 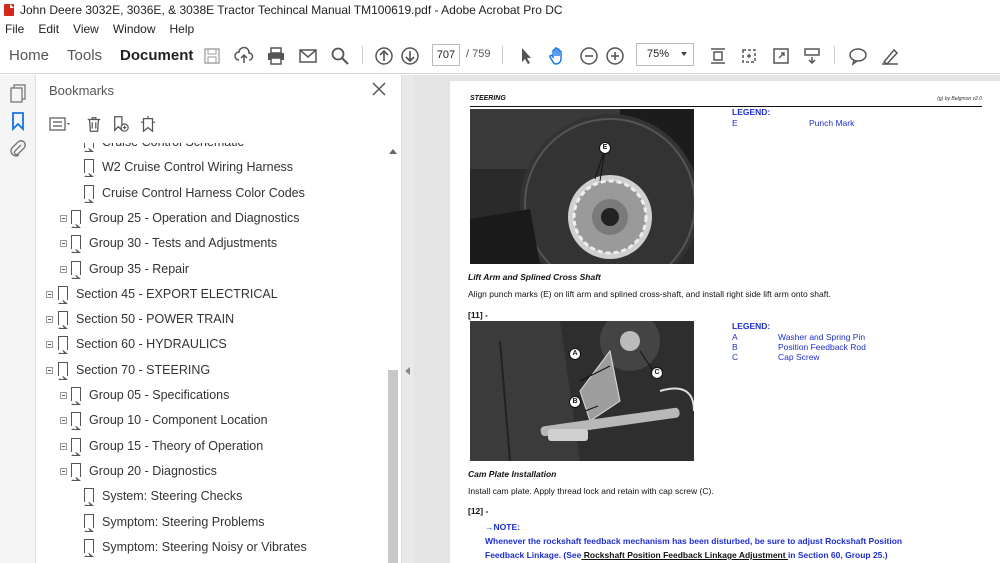 What do you see at coordinates (858, 56) in the screenshot?
I see `comment-icon` at bounding box center [858, 56].